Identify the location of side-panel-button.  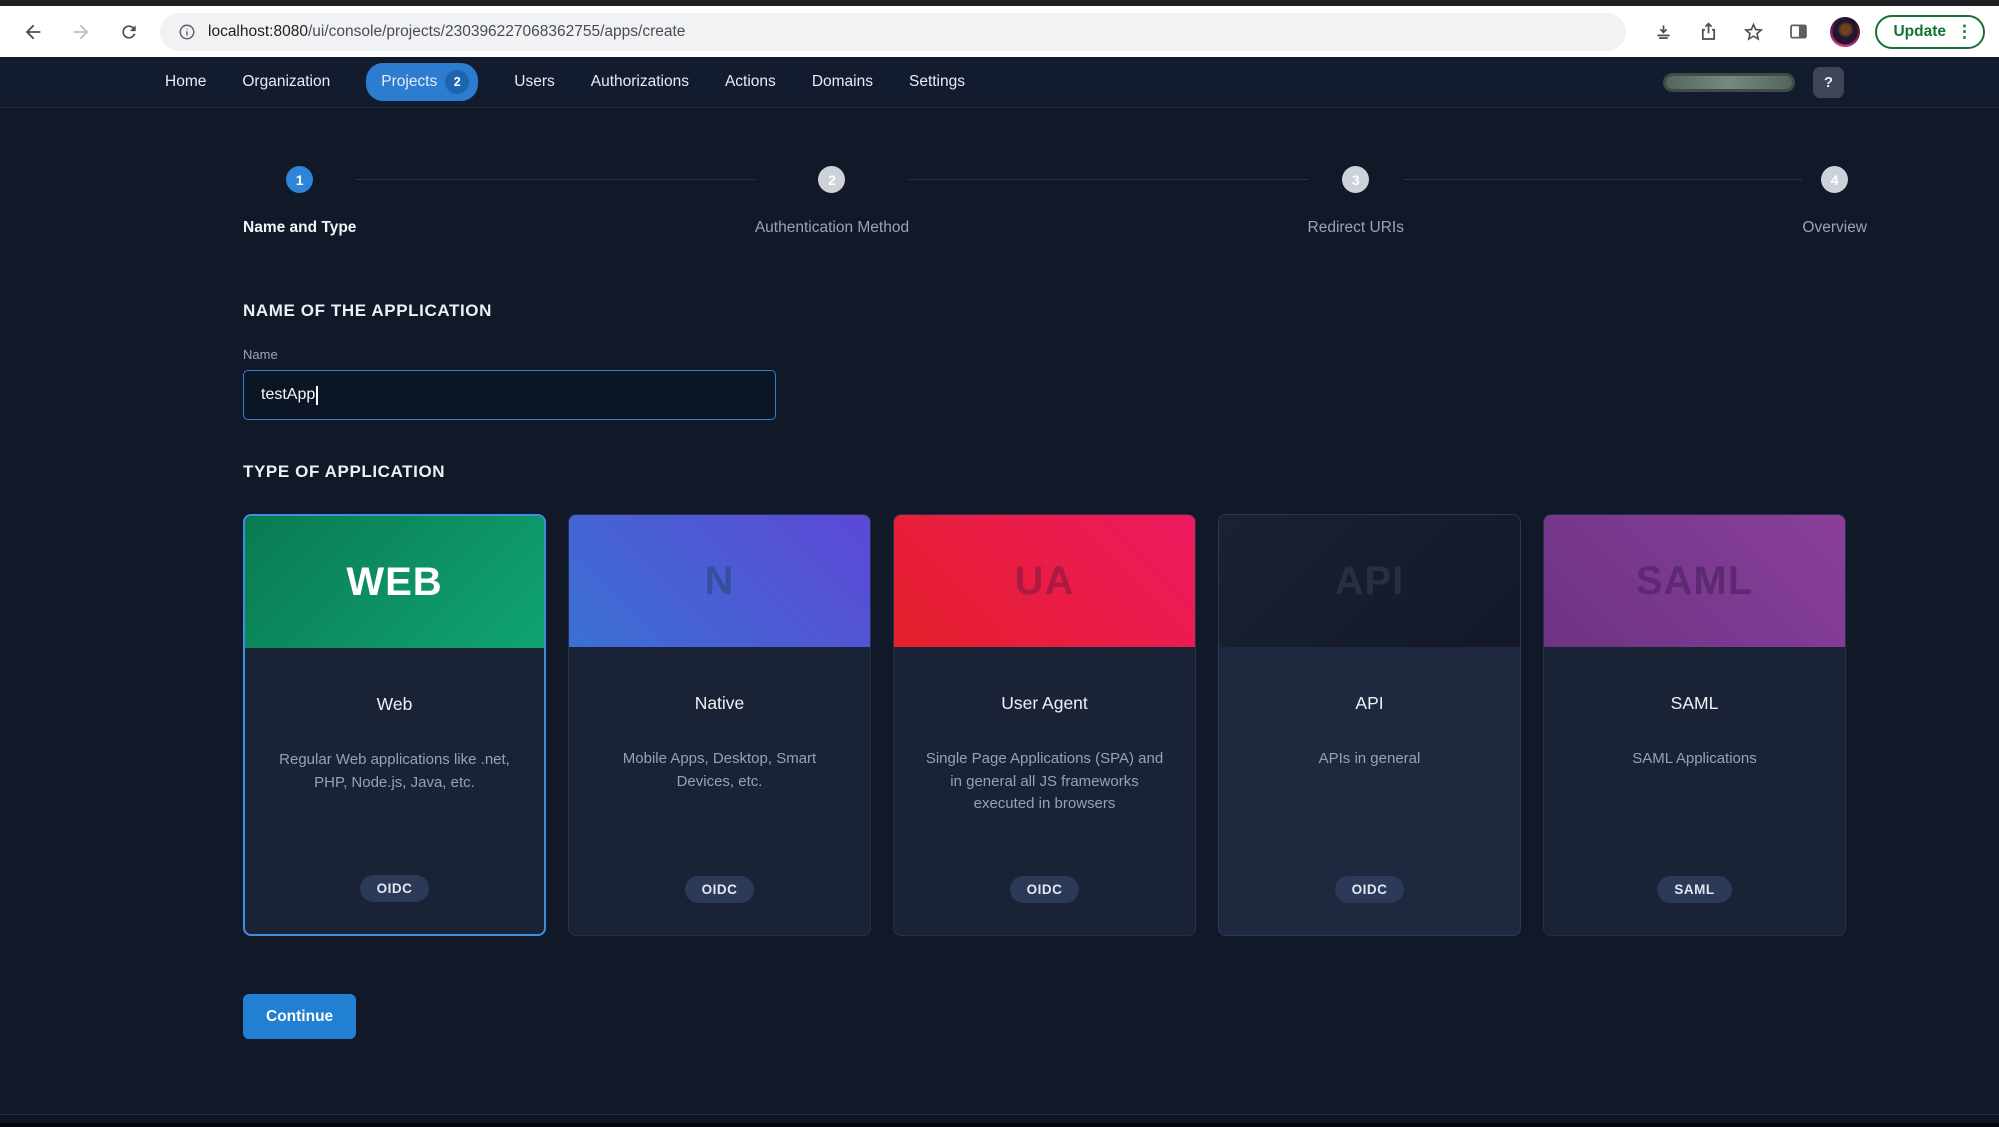
(1798, 32).